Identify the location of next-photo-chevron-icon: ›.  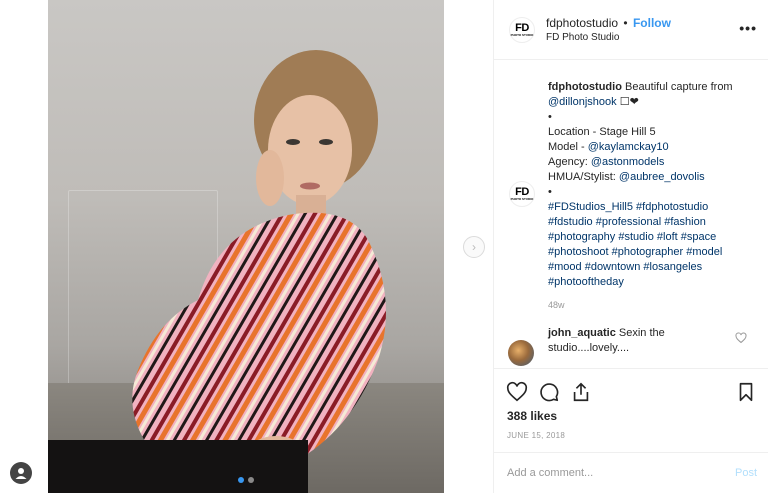
(474, 247).